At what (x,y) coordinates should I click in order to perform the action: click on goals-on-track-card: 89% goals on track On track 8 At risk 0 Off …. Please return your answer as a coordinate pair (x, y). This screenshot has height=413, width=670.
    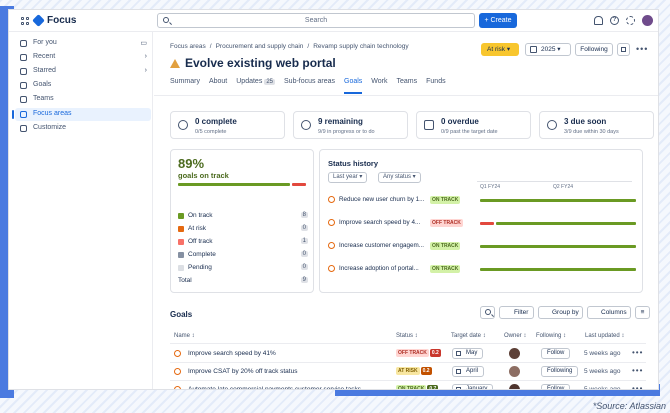
    Looking at the image, I should click on (242, 221).